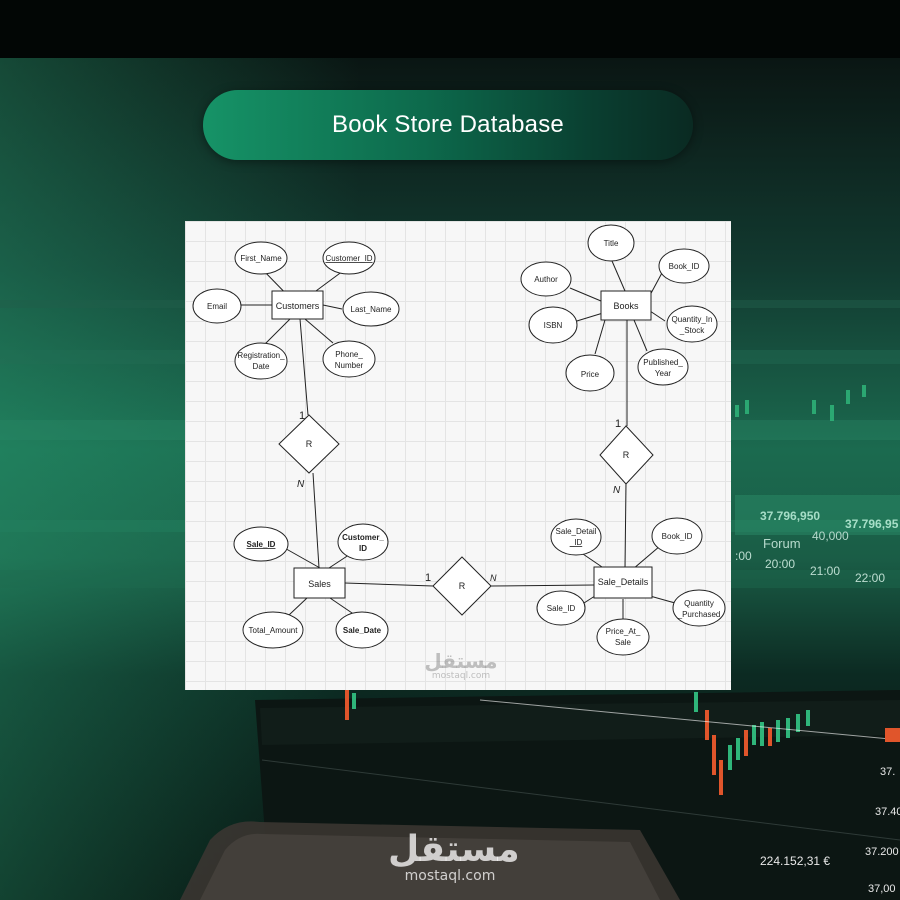 This screenshot has height=900, width=900. Describe the element at coordinates (623, 637) in the screenshot. I see `attr-saledetails-price-at-sale: Price_At_ Sale` at that location.